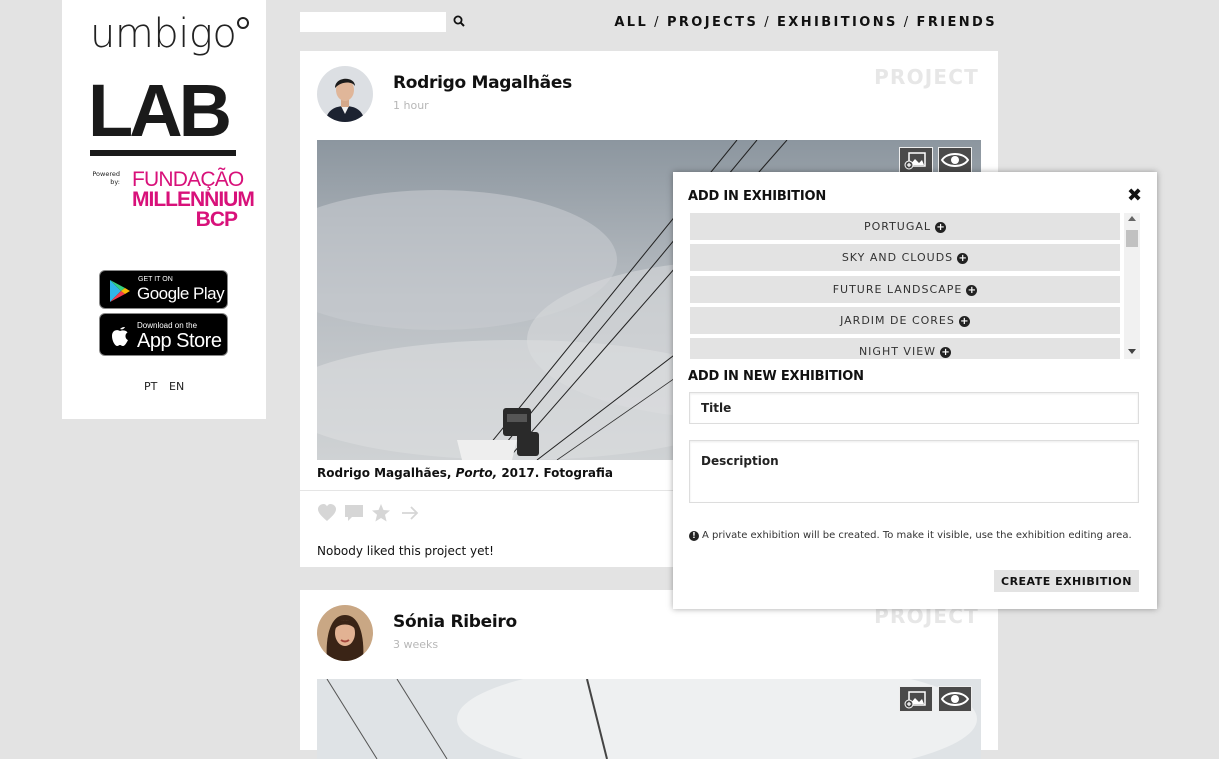 The width and height of the screenshot is (1219, 759). I want to click on post-type-label: PROJECT, so click(926, 77).